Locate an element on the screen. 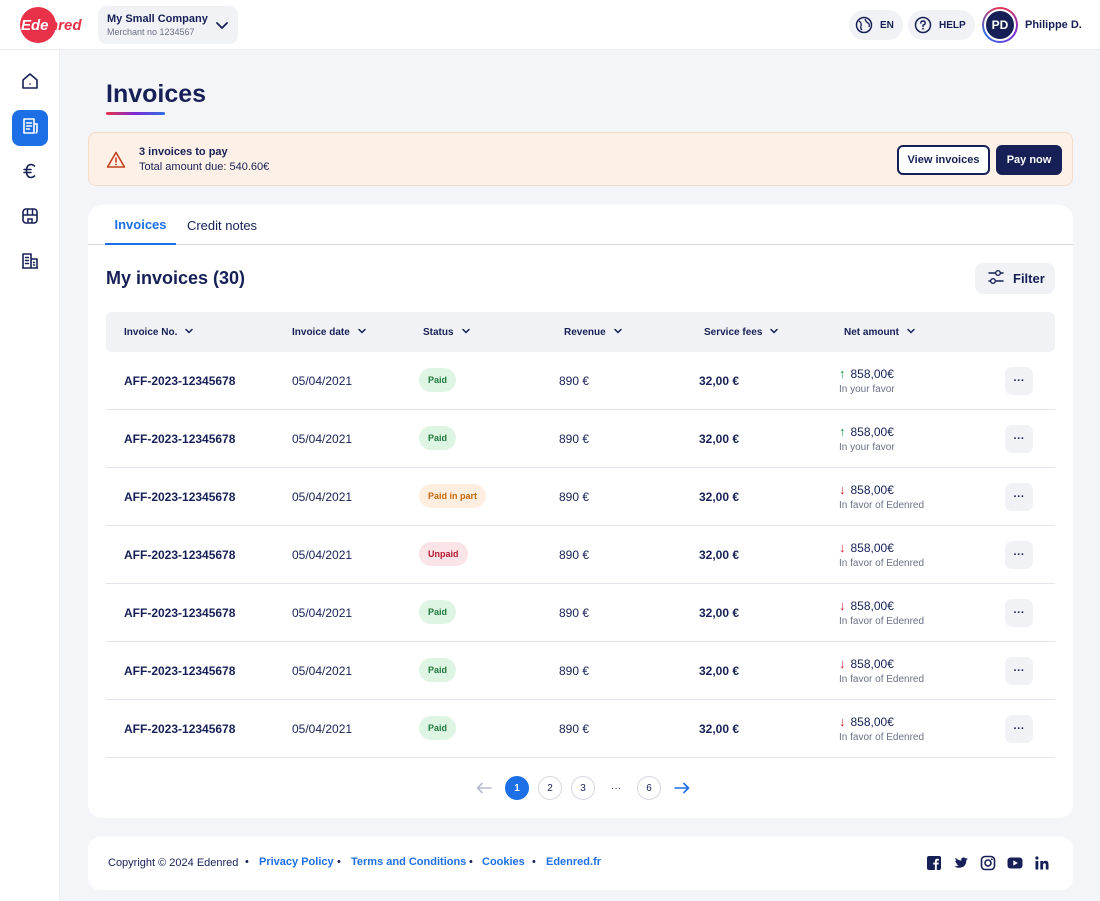 The height and width of the screenshot is (901, 1100). column-service-fees: Service fees is located at coordinates (741, 332).